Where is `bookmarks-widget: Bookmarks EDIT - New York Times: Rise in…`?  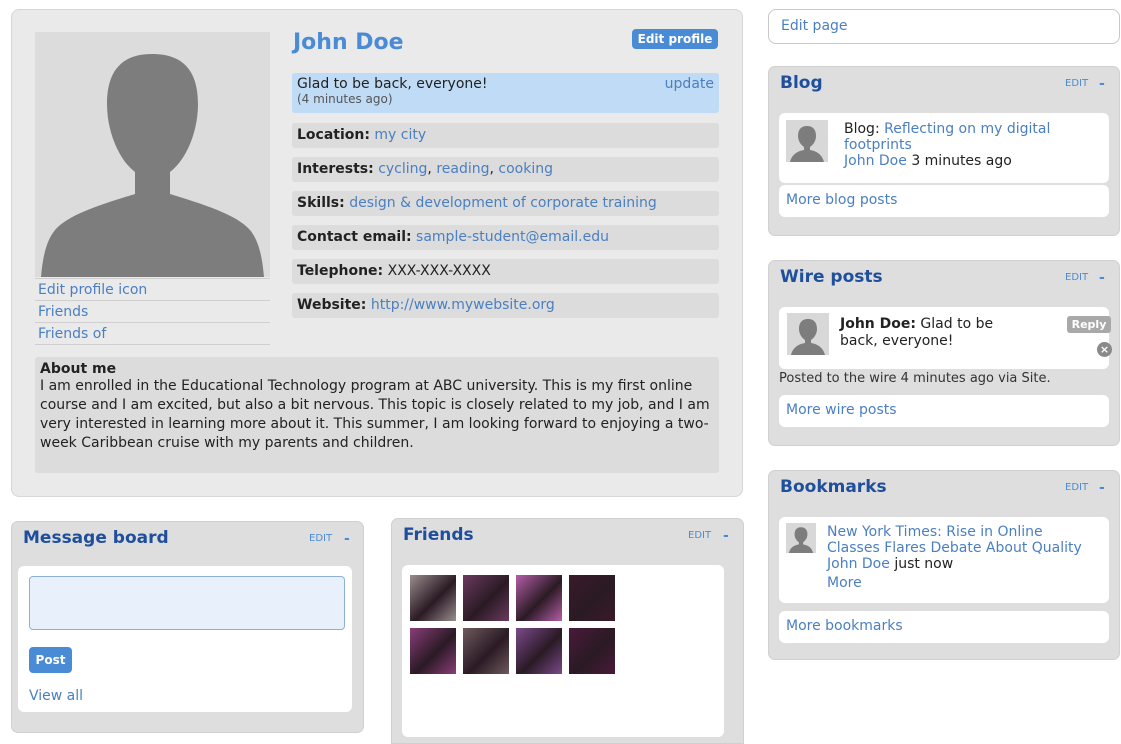 bookmarks-widget: Bookmarks EDIT - New York Times: Rise in… is located at coordinates (944, 565).